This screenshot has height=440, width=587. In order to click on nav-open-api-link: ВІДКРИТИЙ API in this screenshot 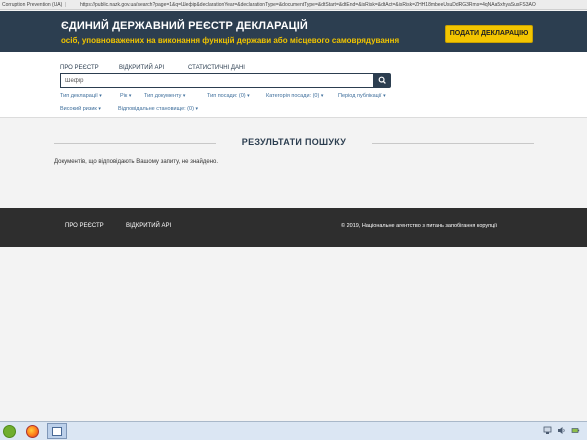, I will do `click(141, 68)`.